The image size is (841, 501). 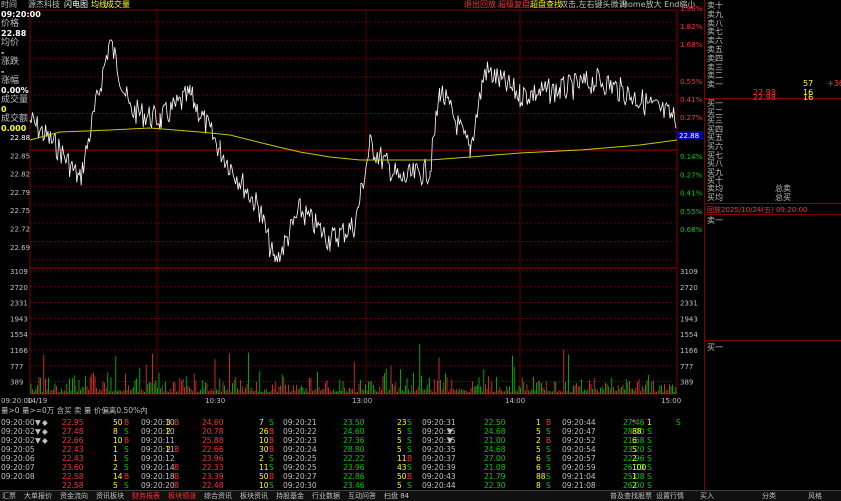 I want to click on price-tick-label: 22.72, so click(x=20, y=230).